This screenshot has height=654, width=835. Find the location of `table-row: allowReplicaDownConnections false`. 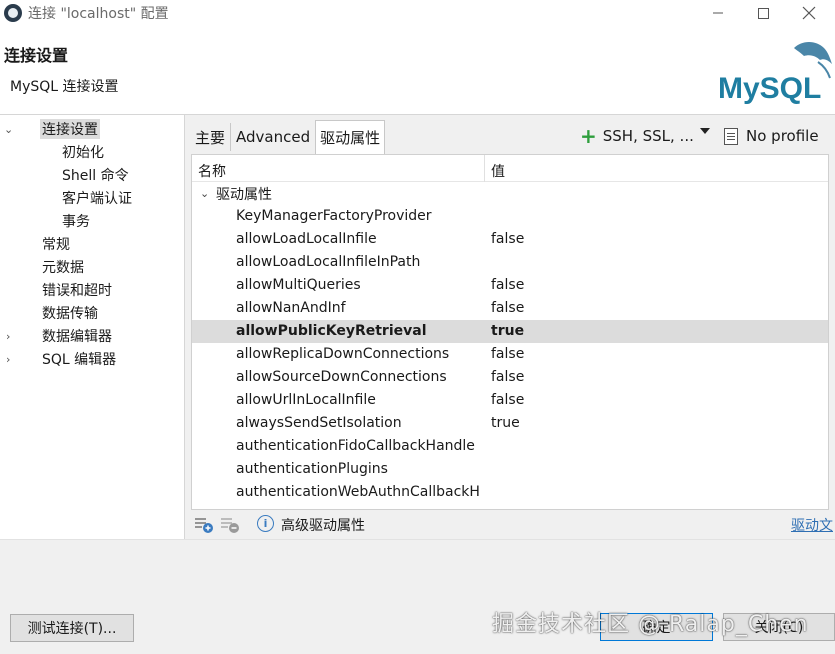

table-row: allowReplicaDownConnections false is located at coordinates (510, 354).